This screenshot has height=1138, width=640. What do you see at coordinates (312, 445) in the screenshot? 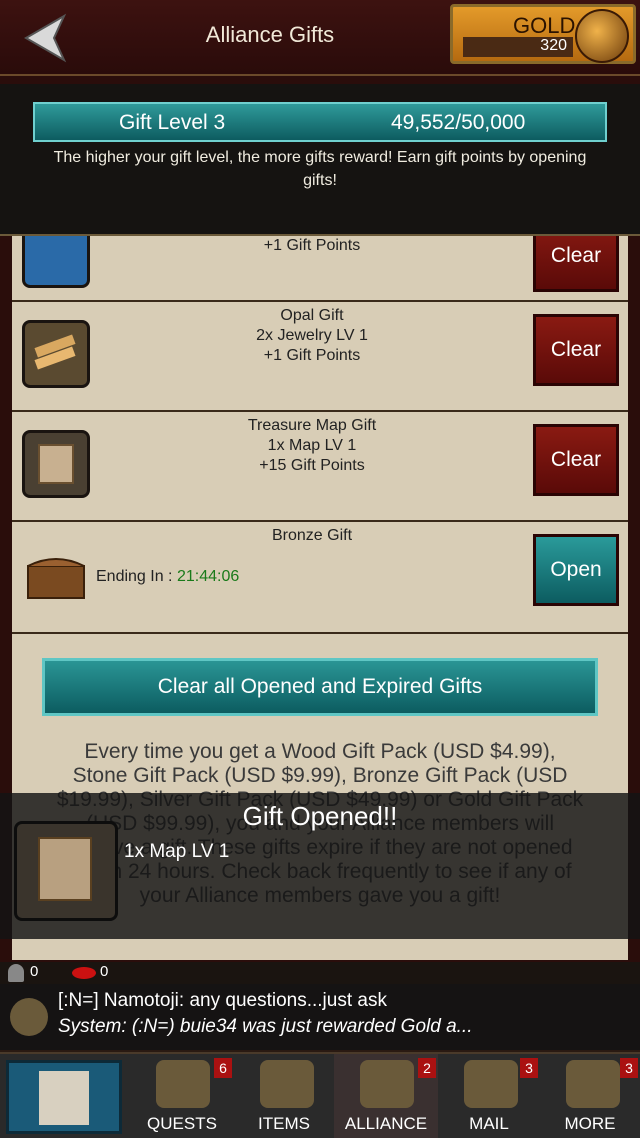
I see `gift-reward: 1x Map LV 1` at bounding box center [312, 445].